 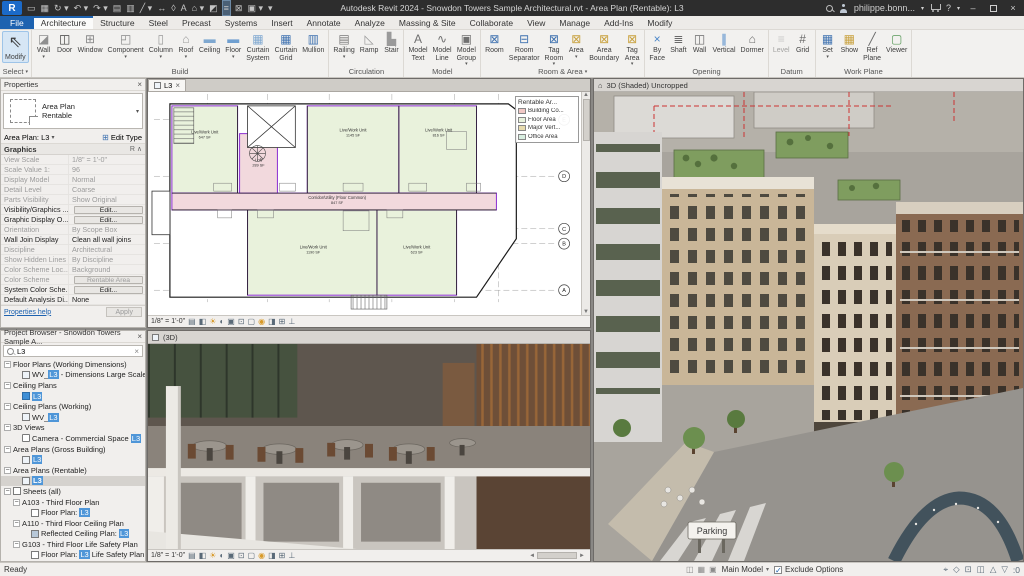 I want to click on scroll-down-icon: ▼, so click(x=586, y=312).